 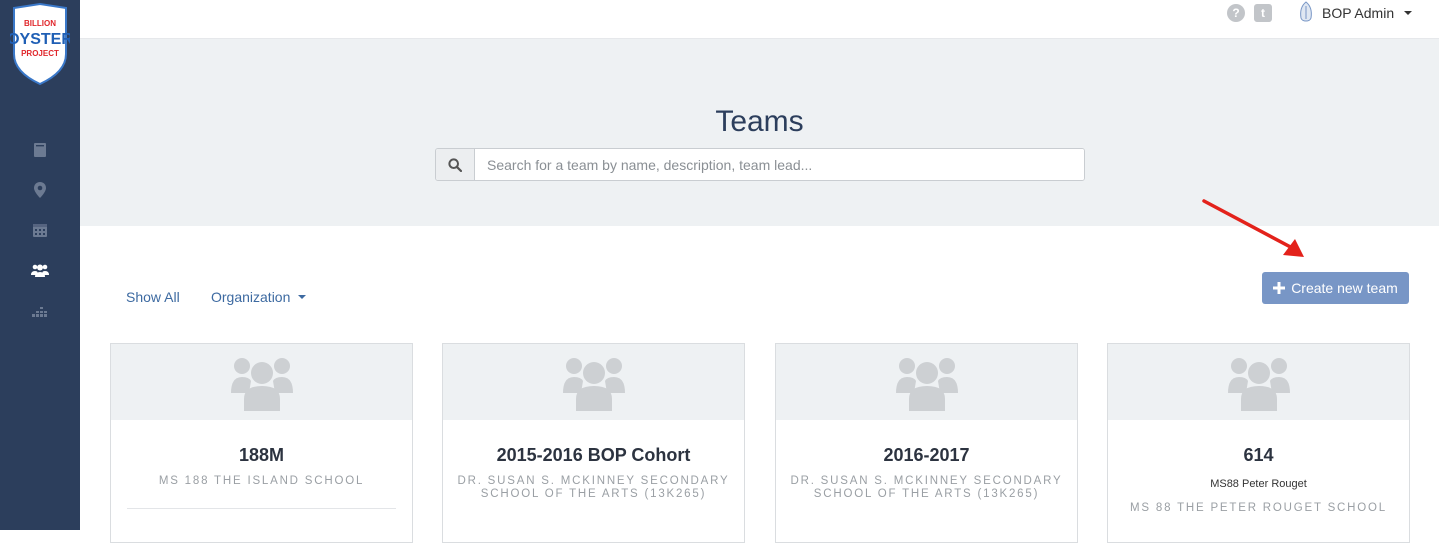 I want to click on question-icon: ?, so click(x=1236, y=13).